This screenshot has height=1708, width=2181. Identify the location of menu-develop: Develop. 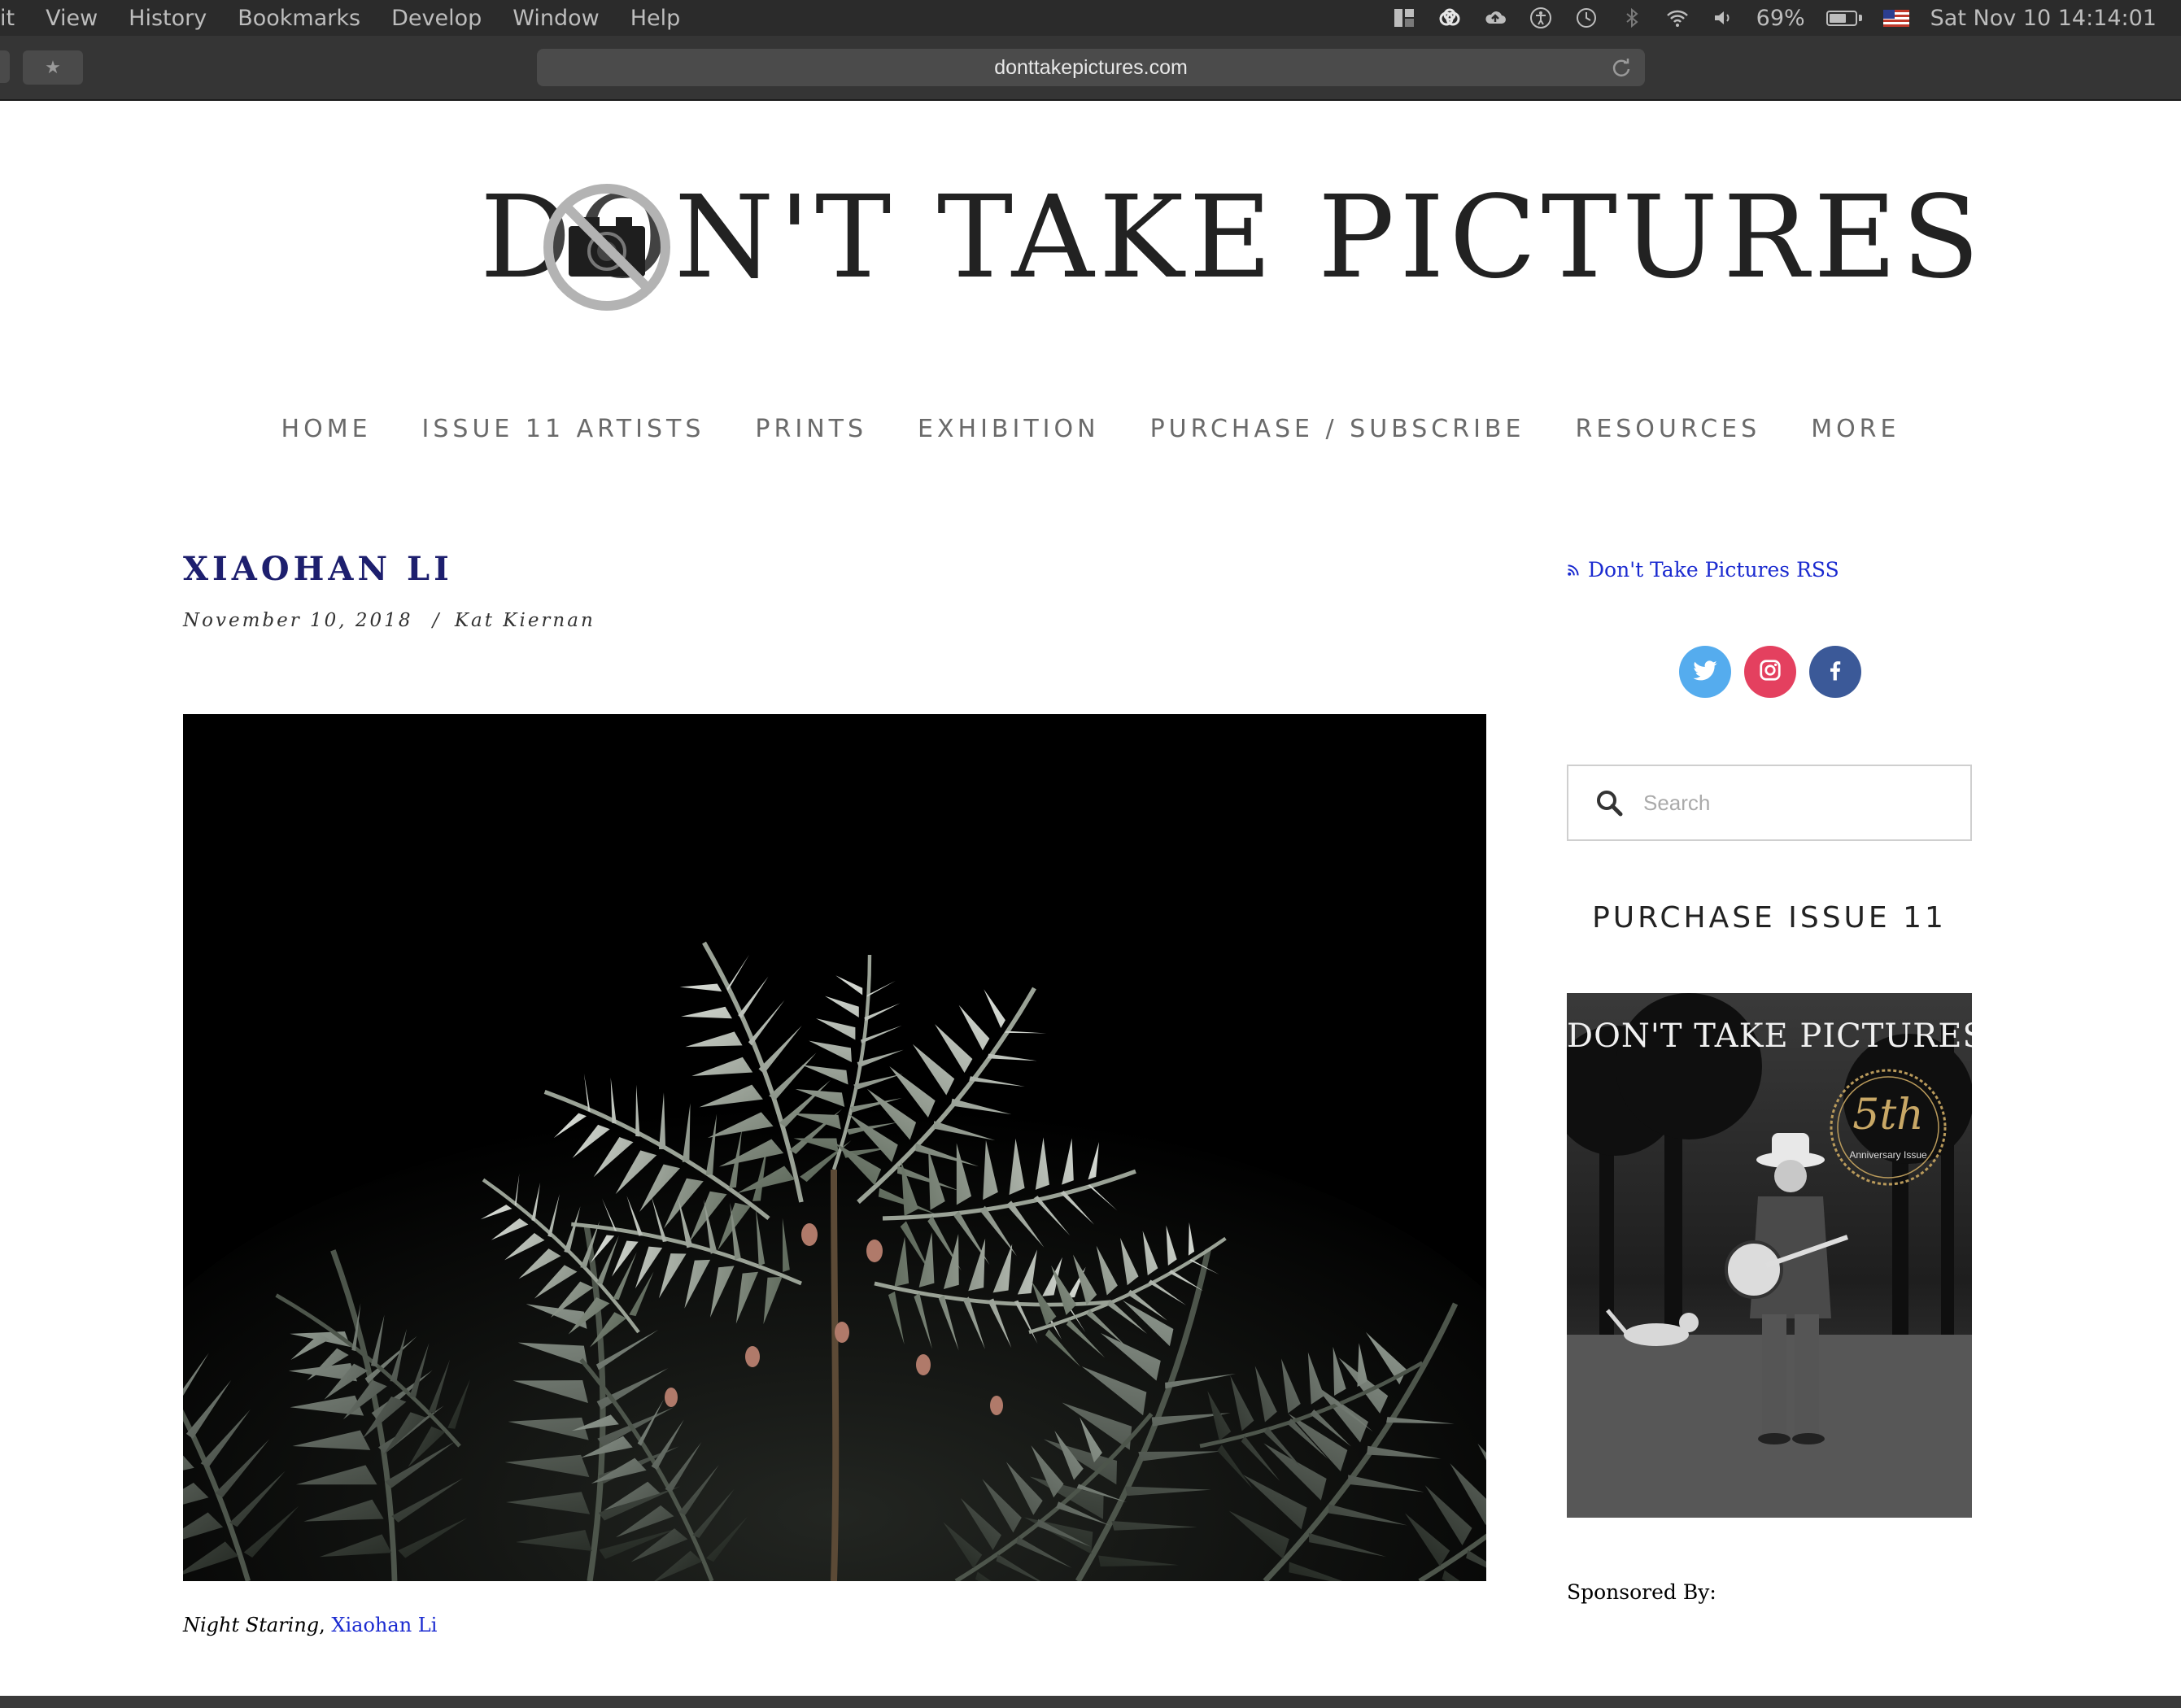
(436, 19).